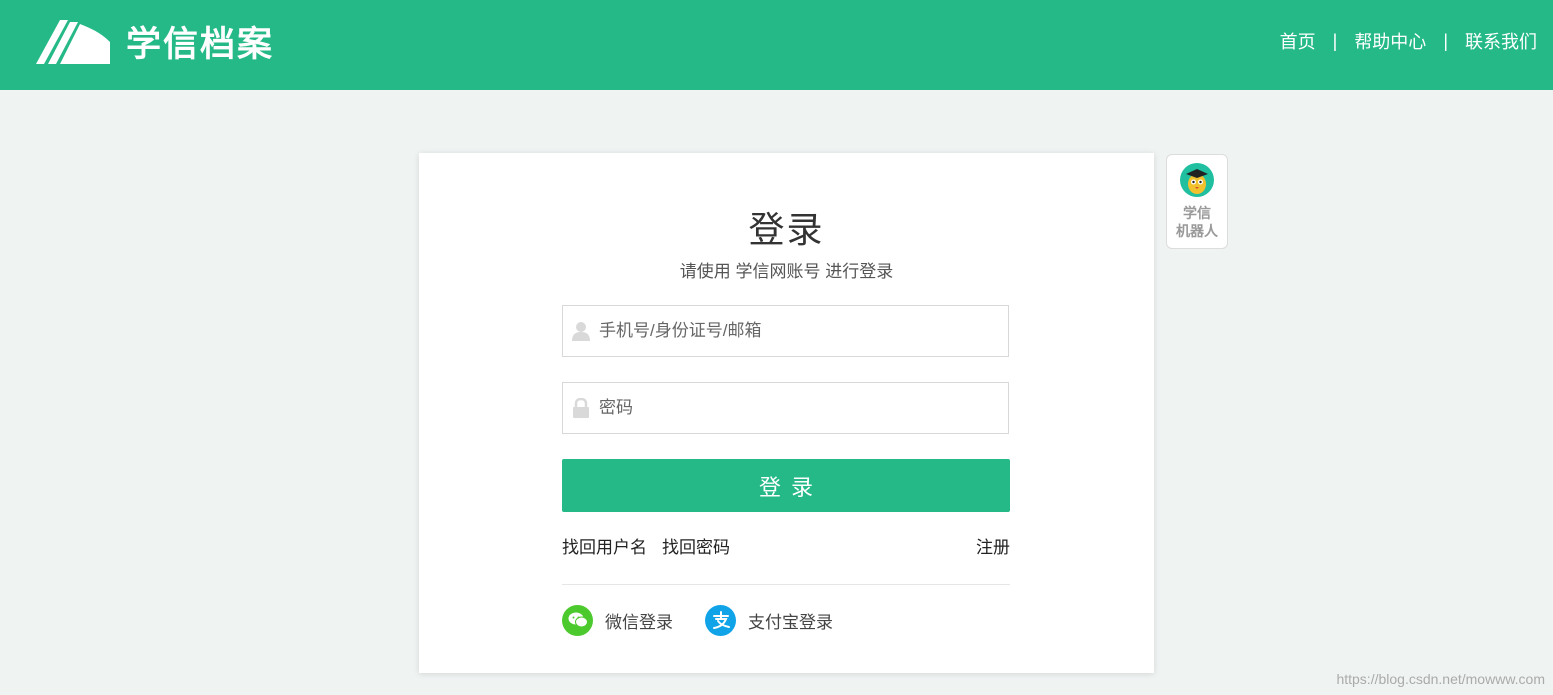 The image size is (1553, 695). Describe the element at coordinates (993, 545) in the screenshot. I see `register-link: 注册` at that location.